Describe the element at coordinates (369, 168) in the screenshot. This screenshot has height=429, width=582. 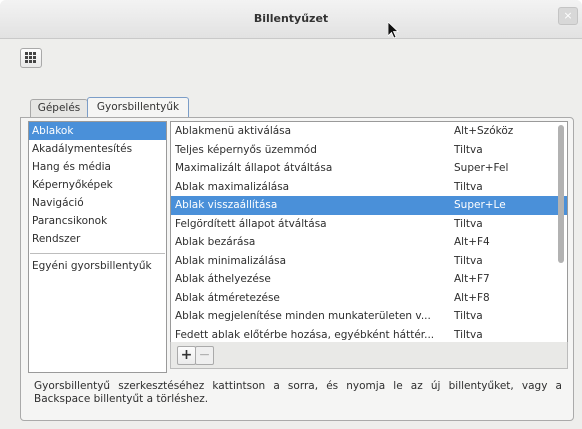
I see `shortcut-row: Maximalizált állapot átváltása Super+Fel` at that location.